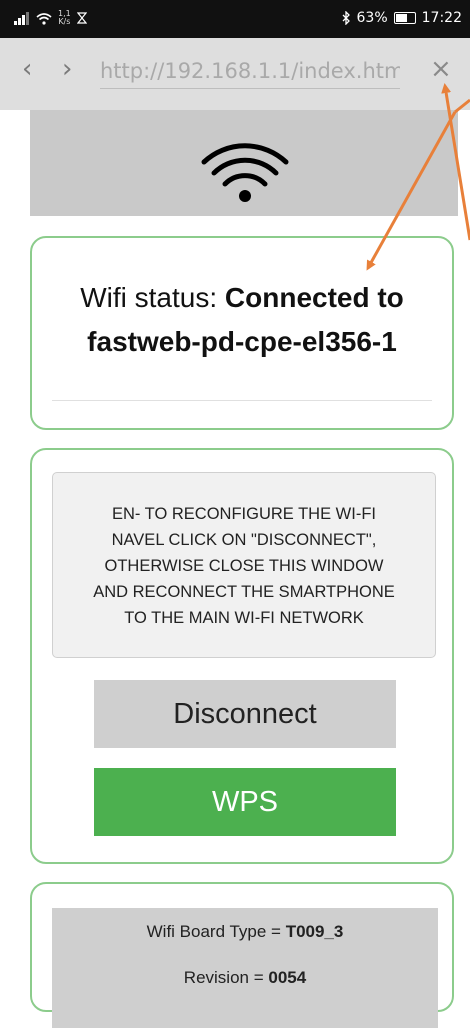  Describe the element at coordinates (441, 69) in the screenshot. I see `close-icon: ×` at that location.